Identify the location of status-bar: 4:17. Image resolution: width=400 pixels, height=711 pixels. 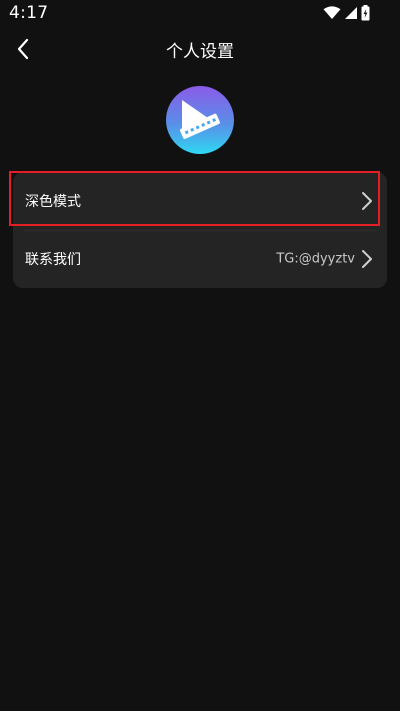
(200, 14).